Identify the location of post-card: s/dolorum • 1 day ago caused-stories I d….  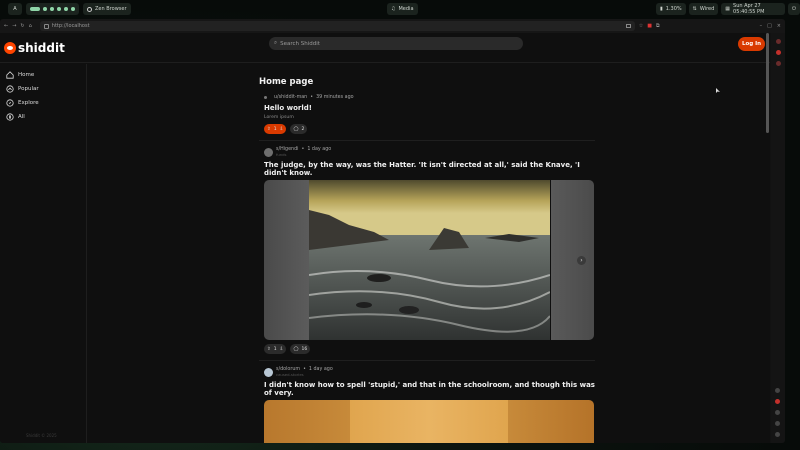
(427, 405).